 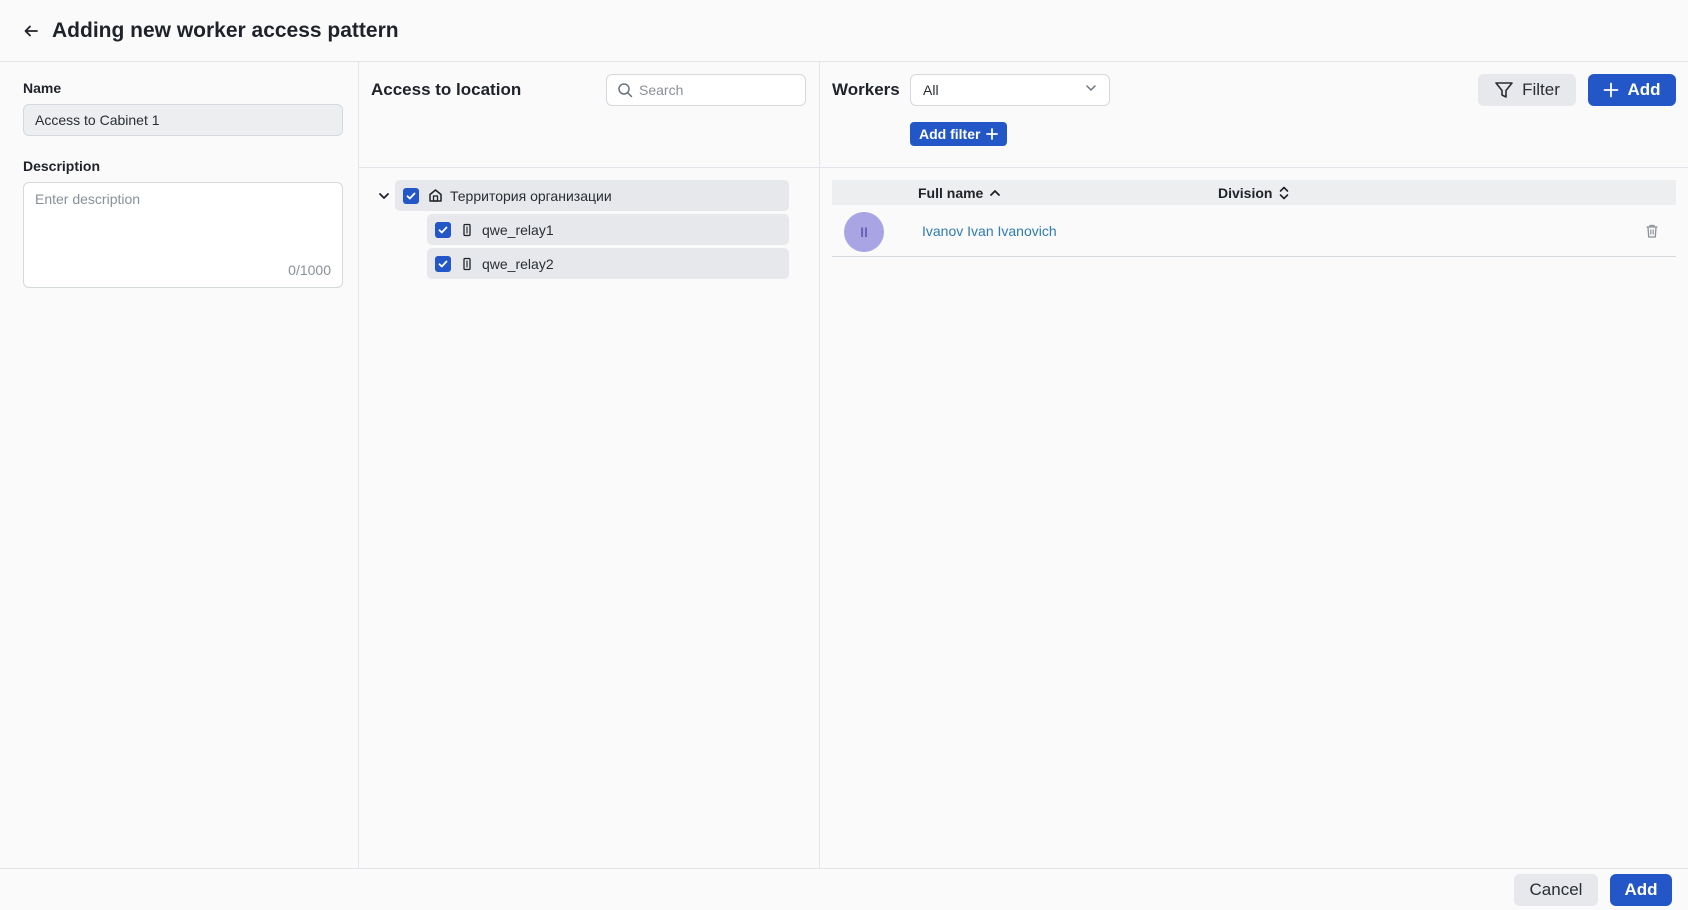 What do you see at coordinates (995, 193) in the screenshot?
I see `sort-ascending-icon` at bounding box center [995, 193].